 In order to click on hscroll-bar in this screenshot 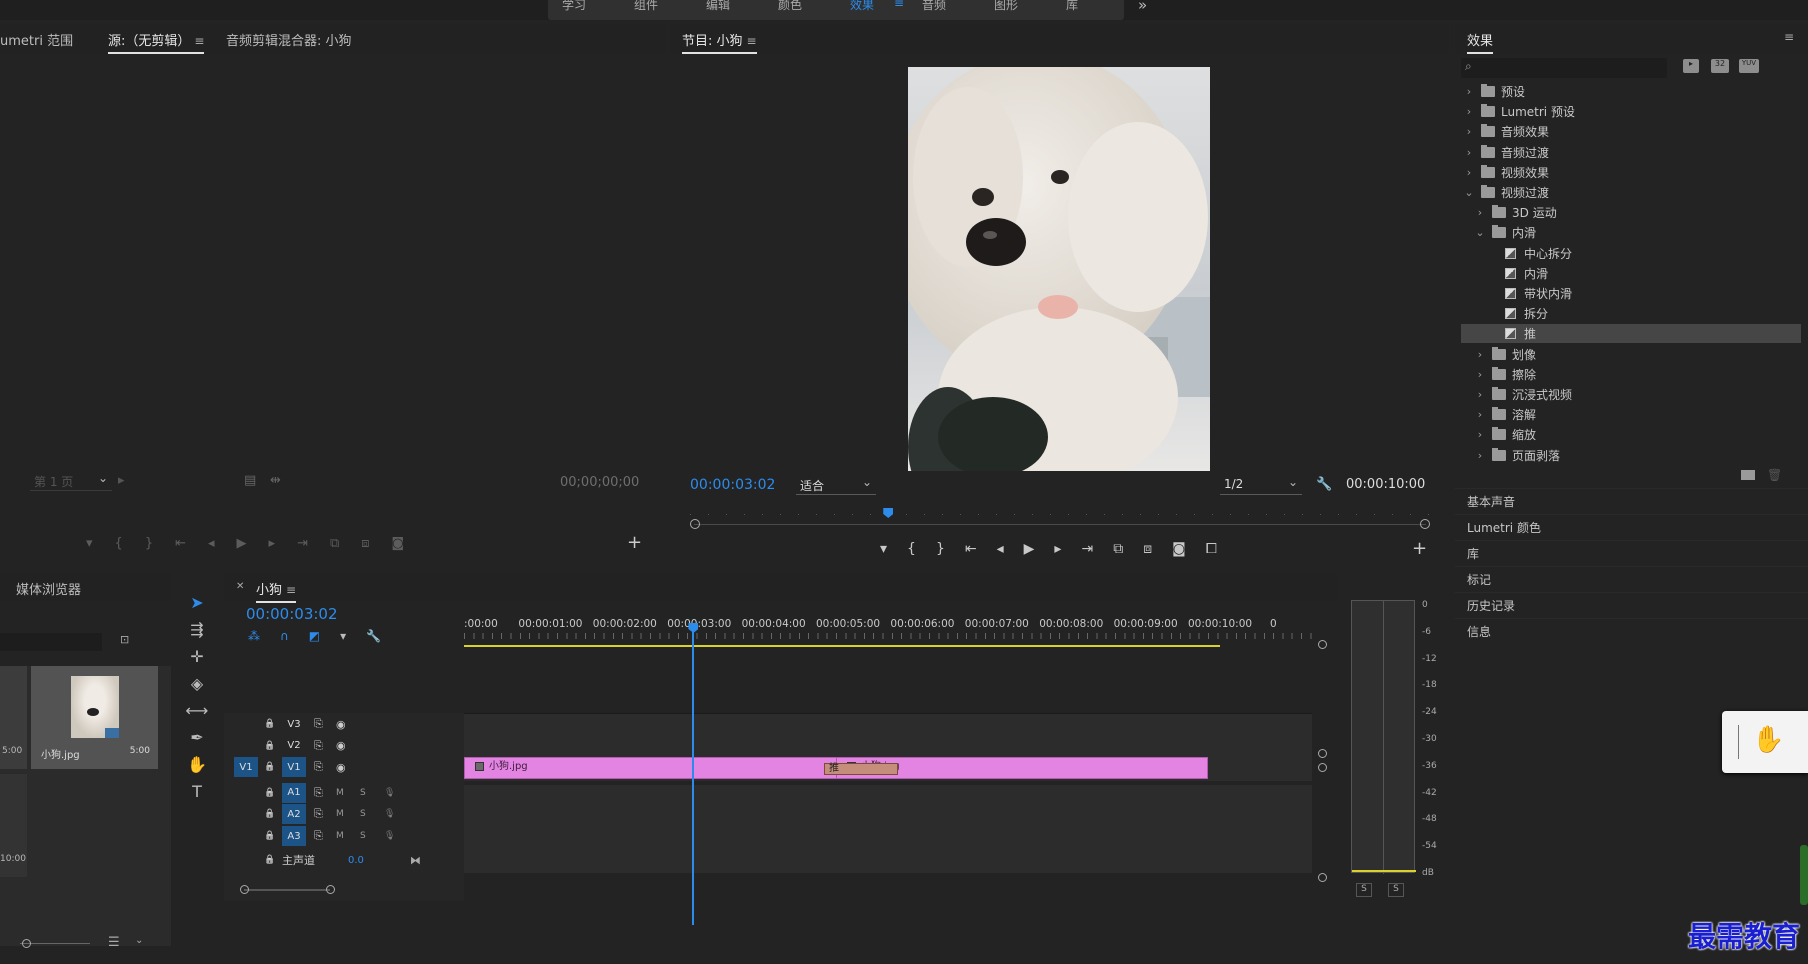, I will do `click(287, 890)`.